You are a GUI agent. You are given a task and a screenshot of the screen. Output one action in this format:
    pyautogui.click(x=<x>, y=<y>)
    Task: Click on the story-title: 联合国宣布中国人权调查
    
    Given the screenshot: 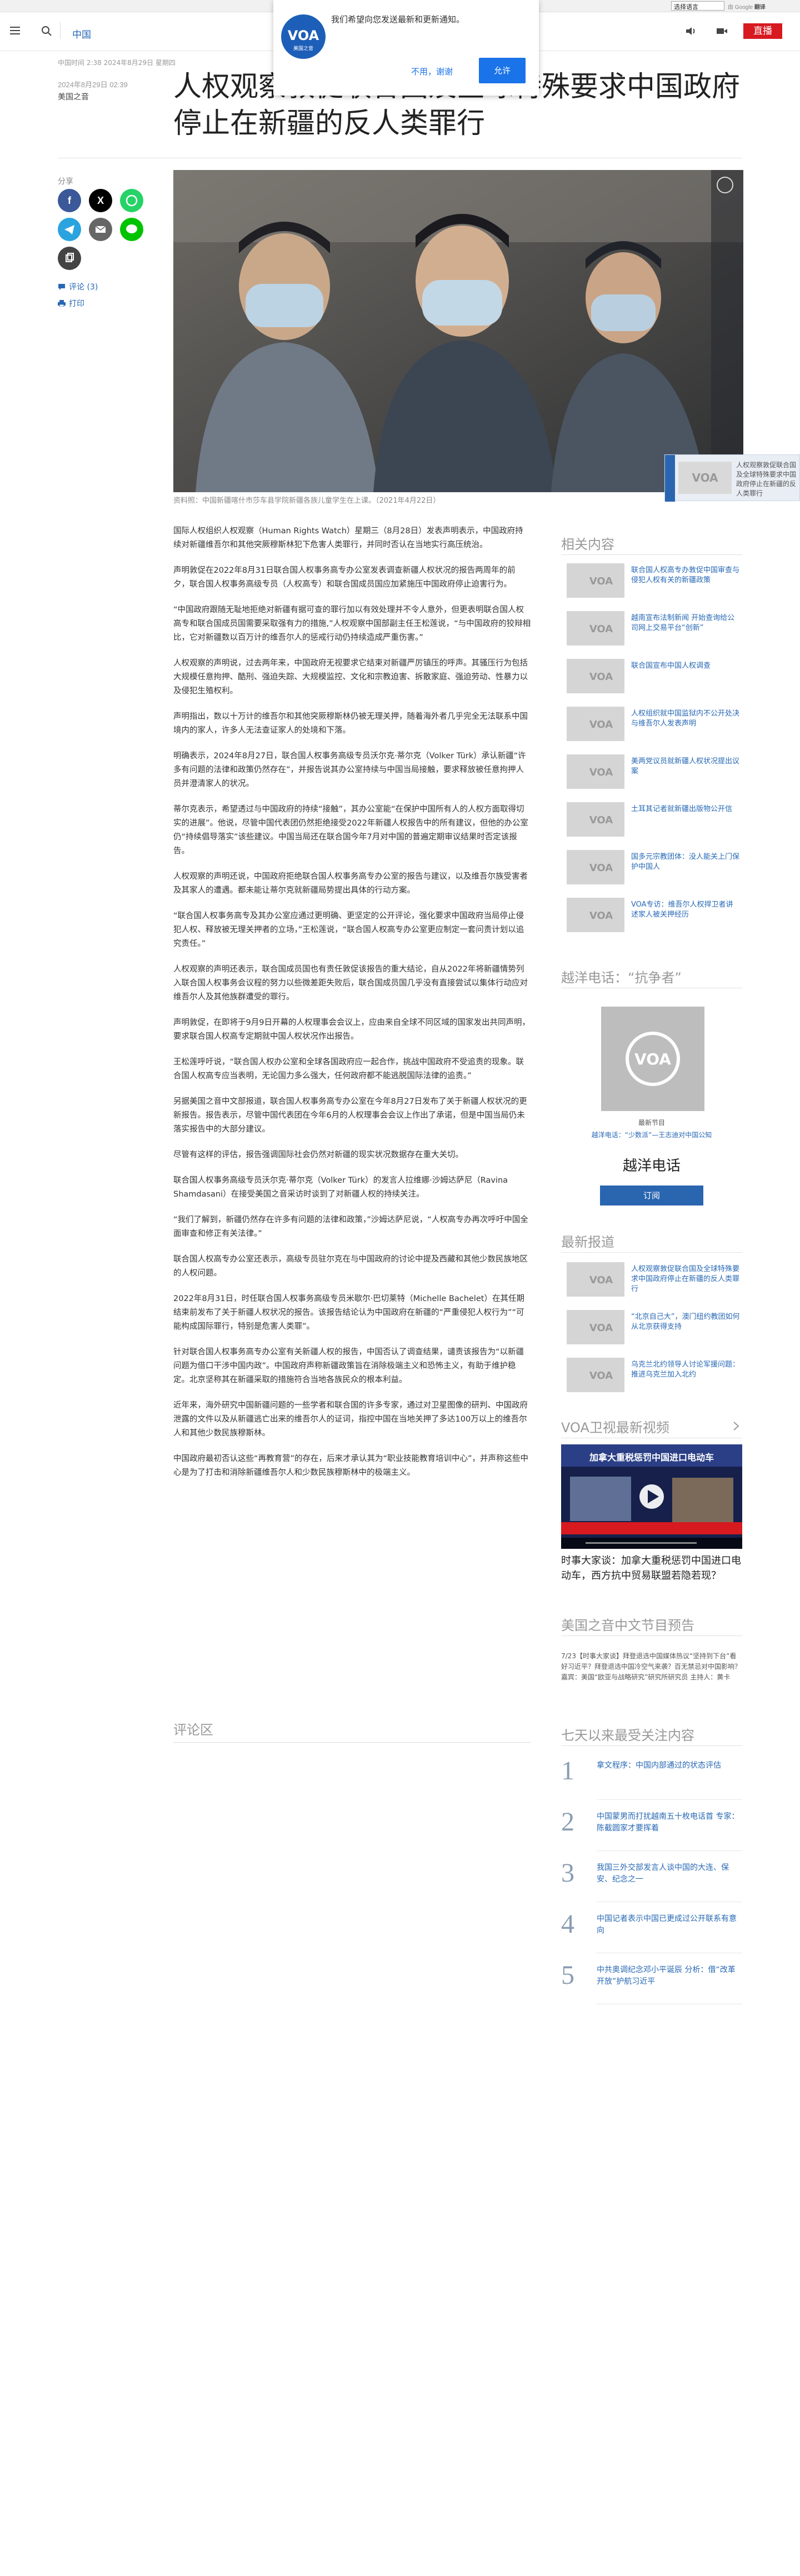 What is the action you would take?
    pyautogui.click(x=686, y=666)
    